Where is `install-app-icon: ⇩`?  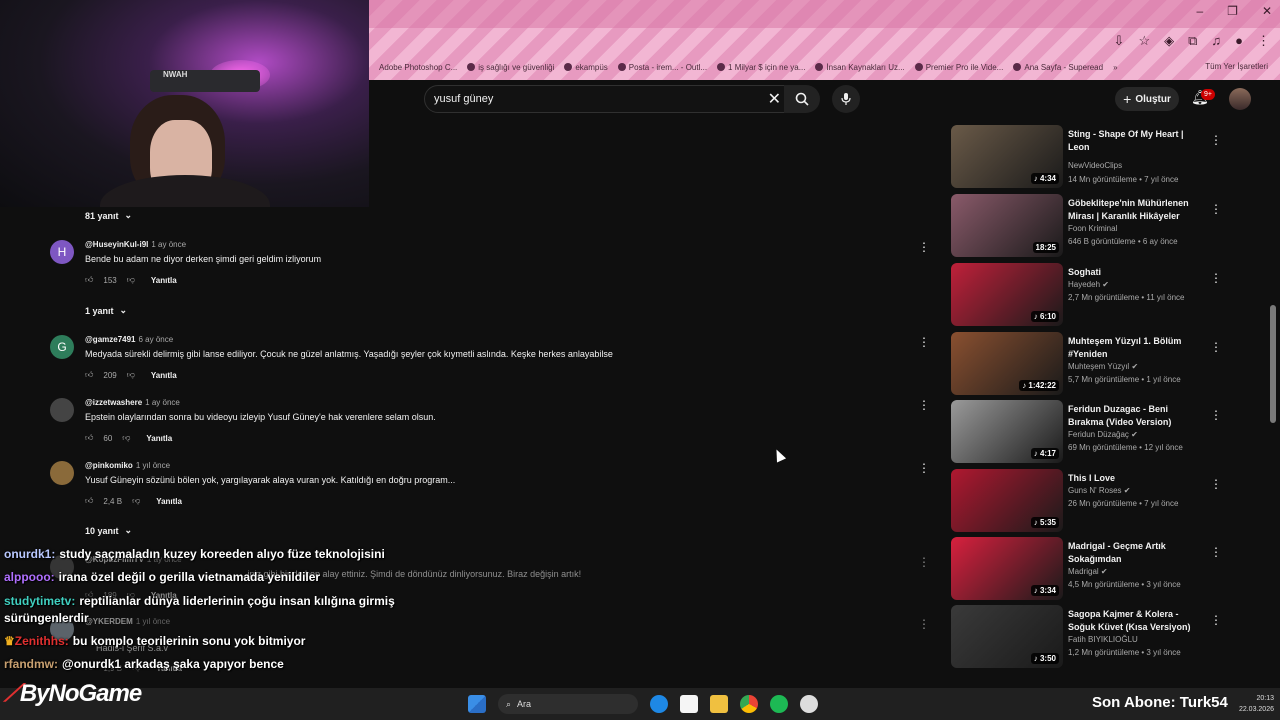
install-app-icon: ⇩ is located at coordinates (1119, 41).